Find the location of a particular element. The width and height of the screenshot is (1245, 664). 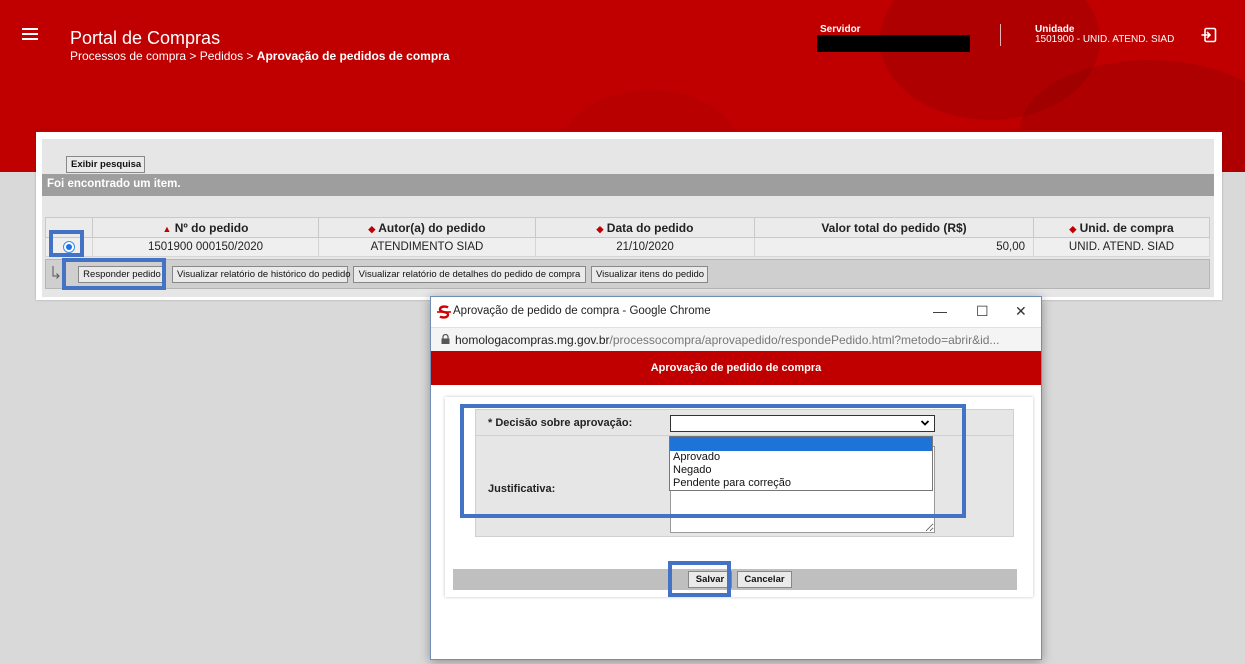

cell-valor: 50,00 is located at coordinates (894, 247).